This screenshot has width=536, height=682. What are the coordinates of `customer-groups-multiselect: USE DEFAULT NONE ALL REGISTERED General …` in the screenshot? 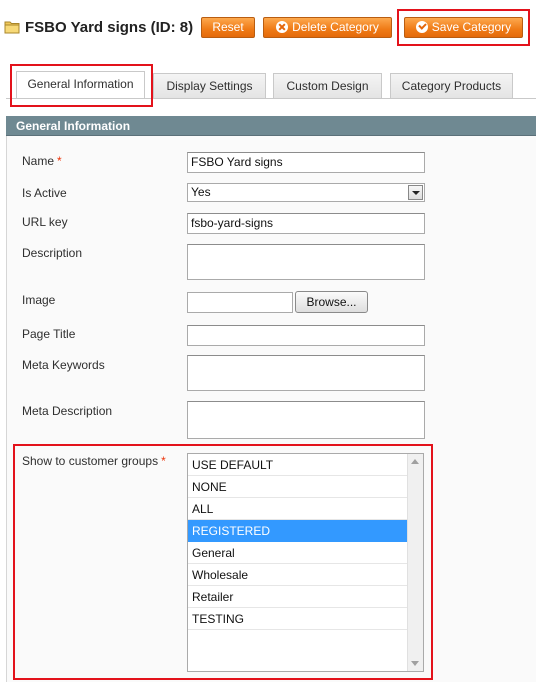 It's located at (305, 562).